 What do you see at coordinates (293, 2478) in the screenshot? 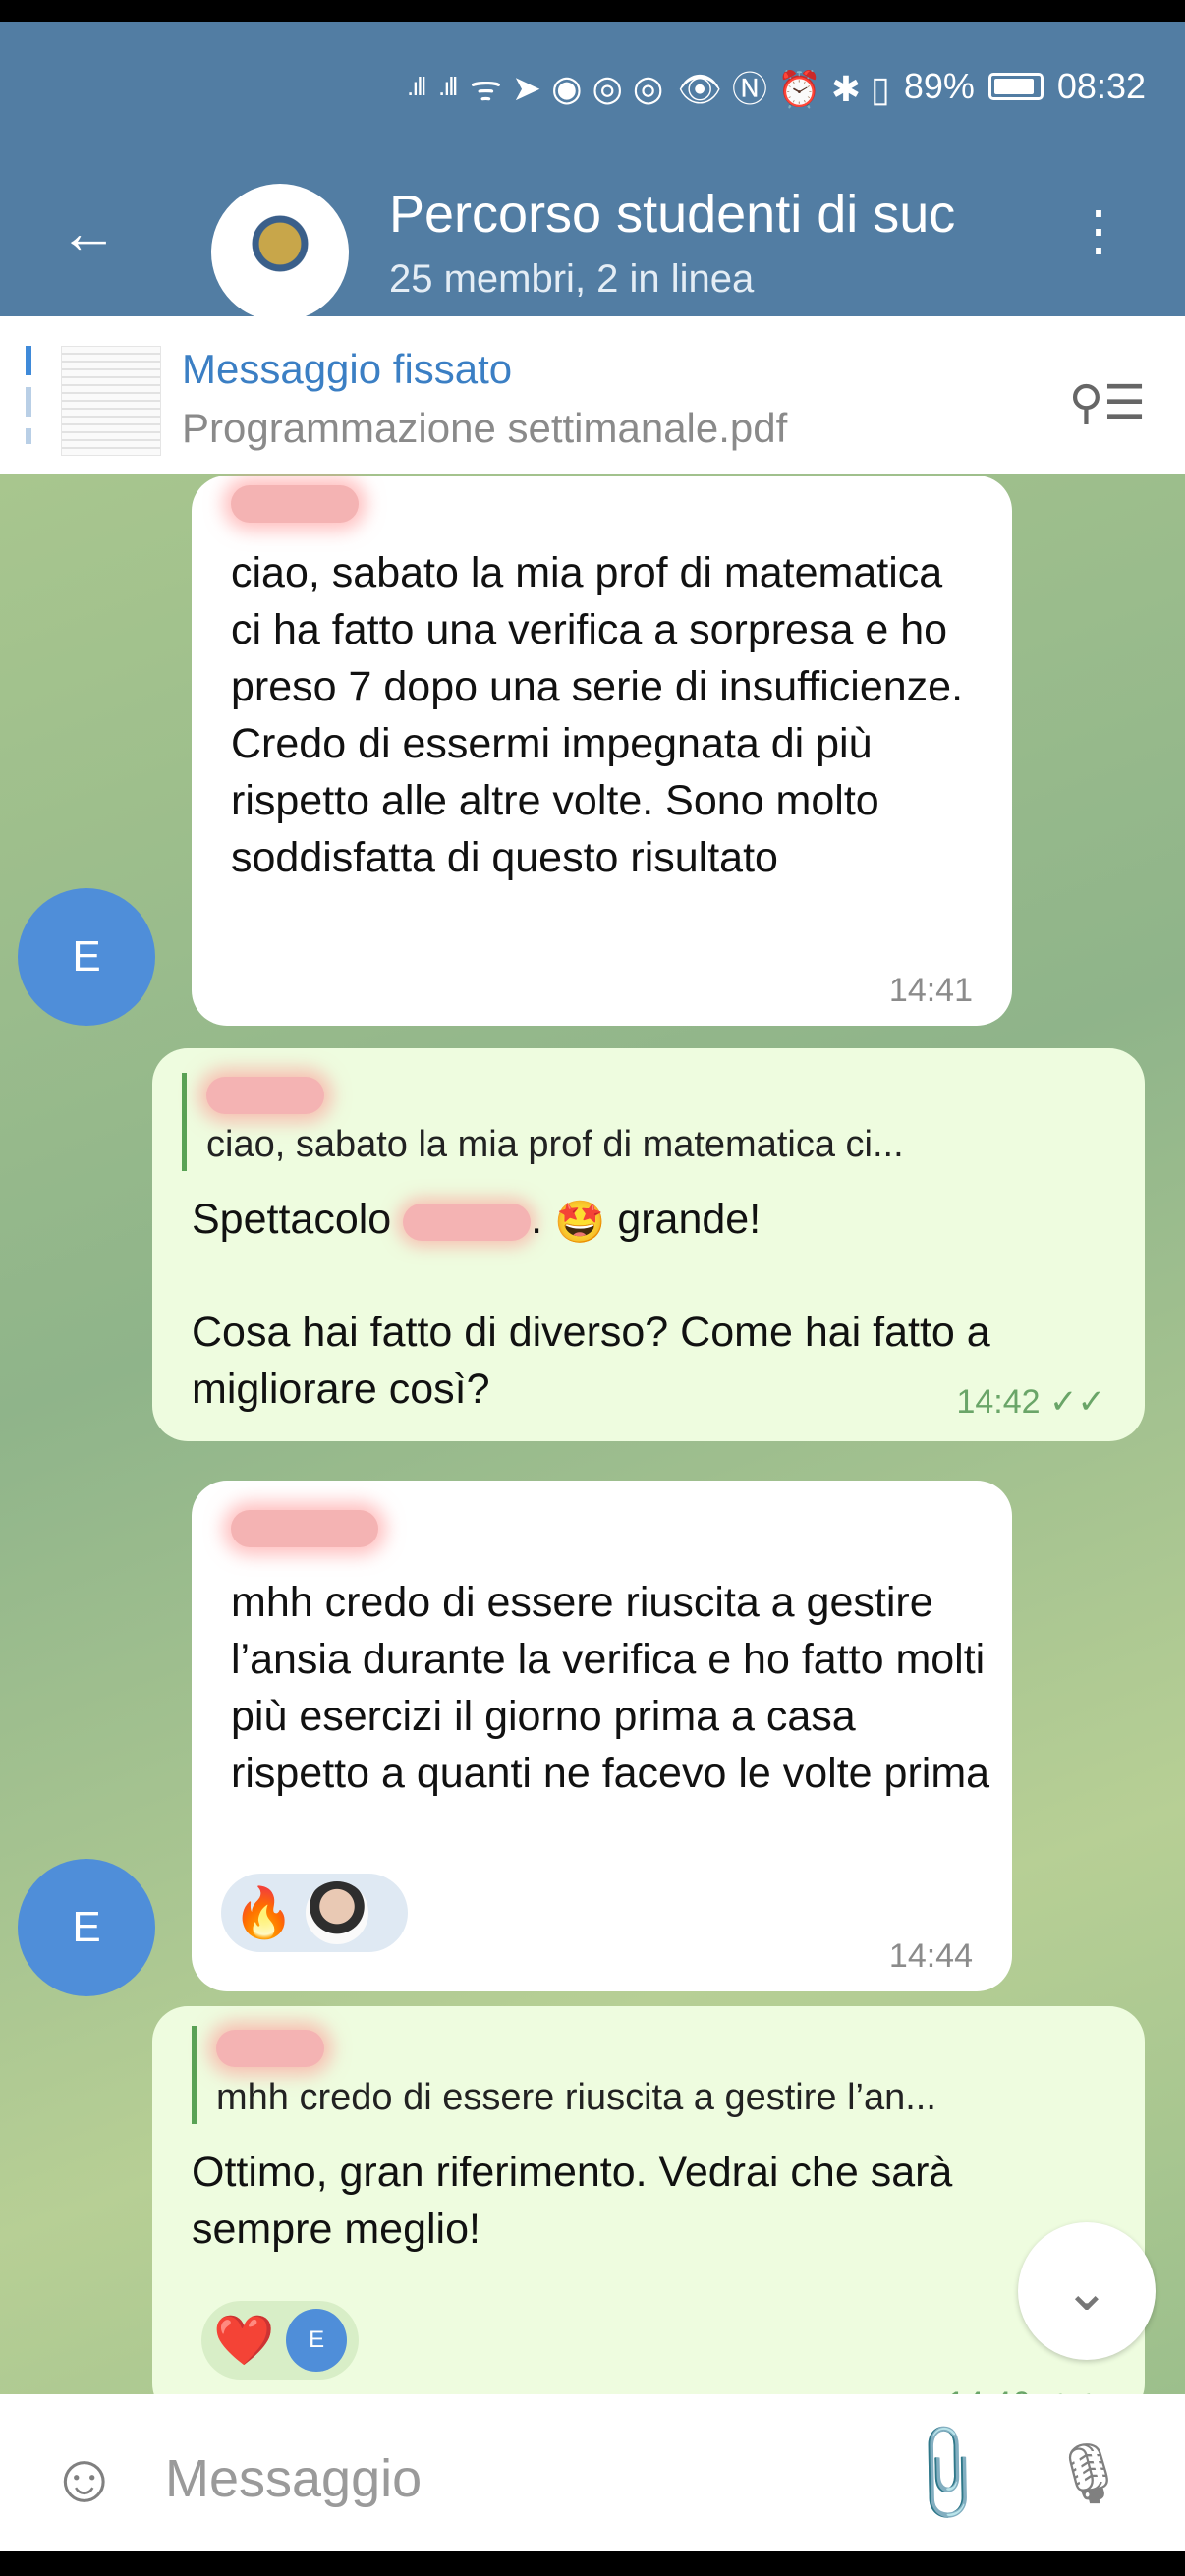
I see `message-input: Messaggio` at bounding box center [293, 2478].